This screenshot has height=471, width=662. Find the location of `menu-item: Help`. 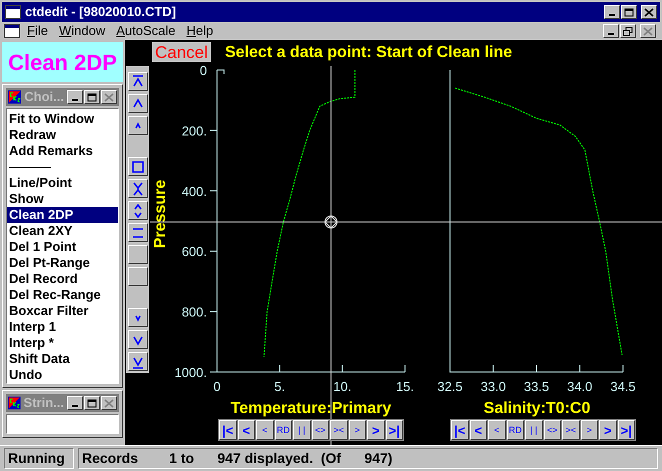

menu-item: Help is located at coordinates (200, 31).